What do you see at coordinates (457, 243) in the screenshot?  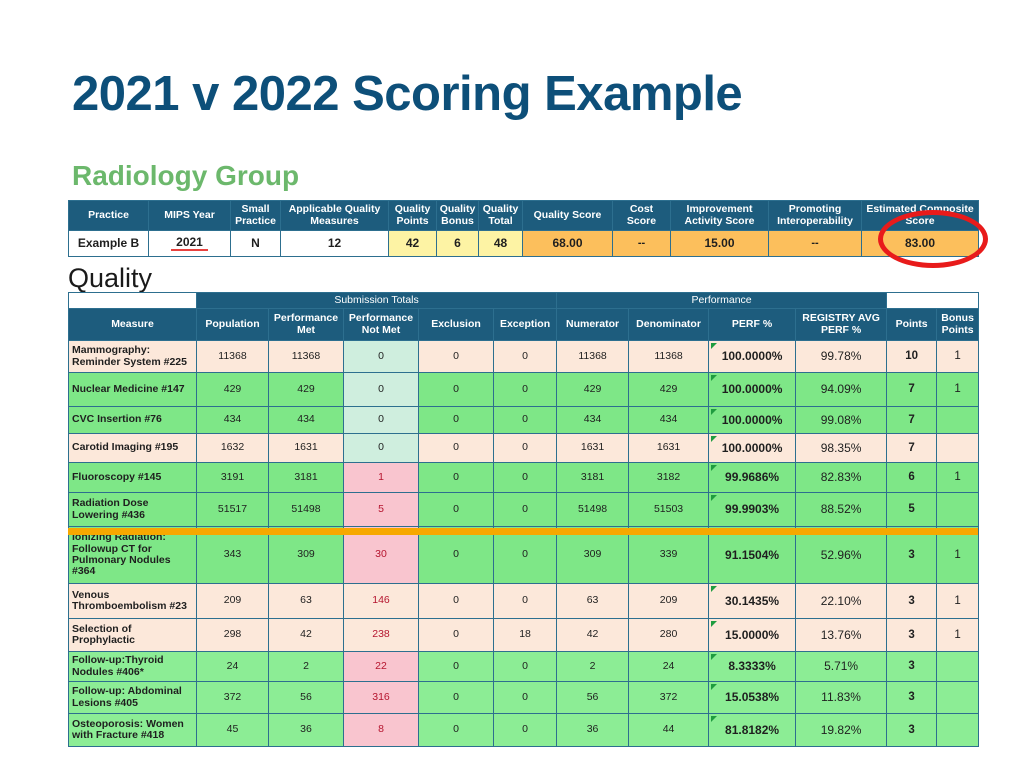 I see `summary-quality-bonus: 6` at bounding box center [457, 243].